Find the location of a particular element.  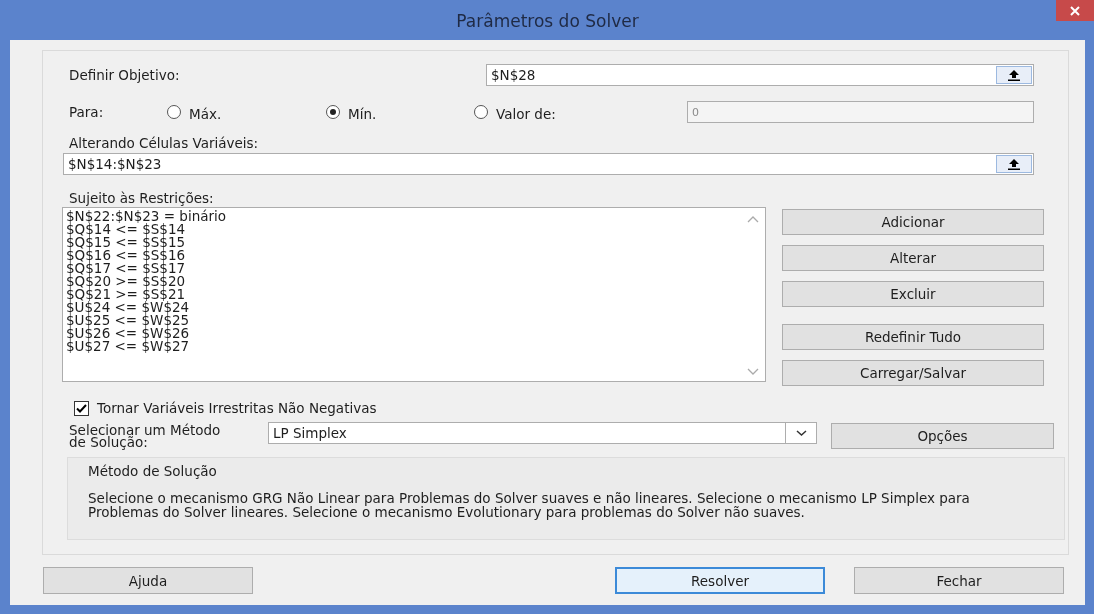

action-button: Excluir is located at coordinates (913, 294).